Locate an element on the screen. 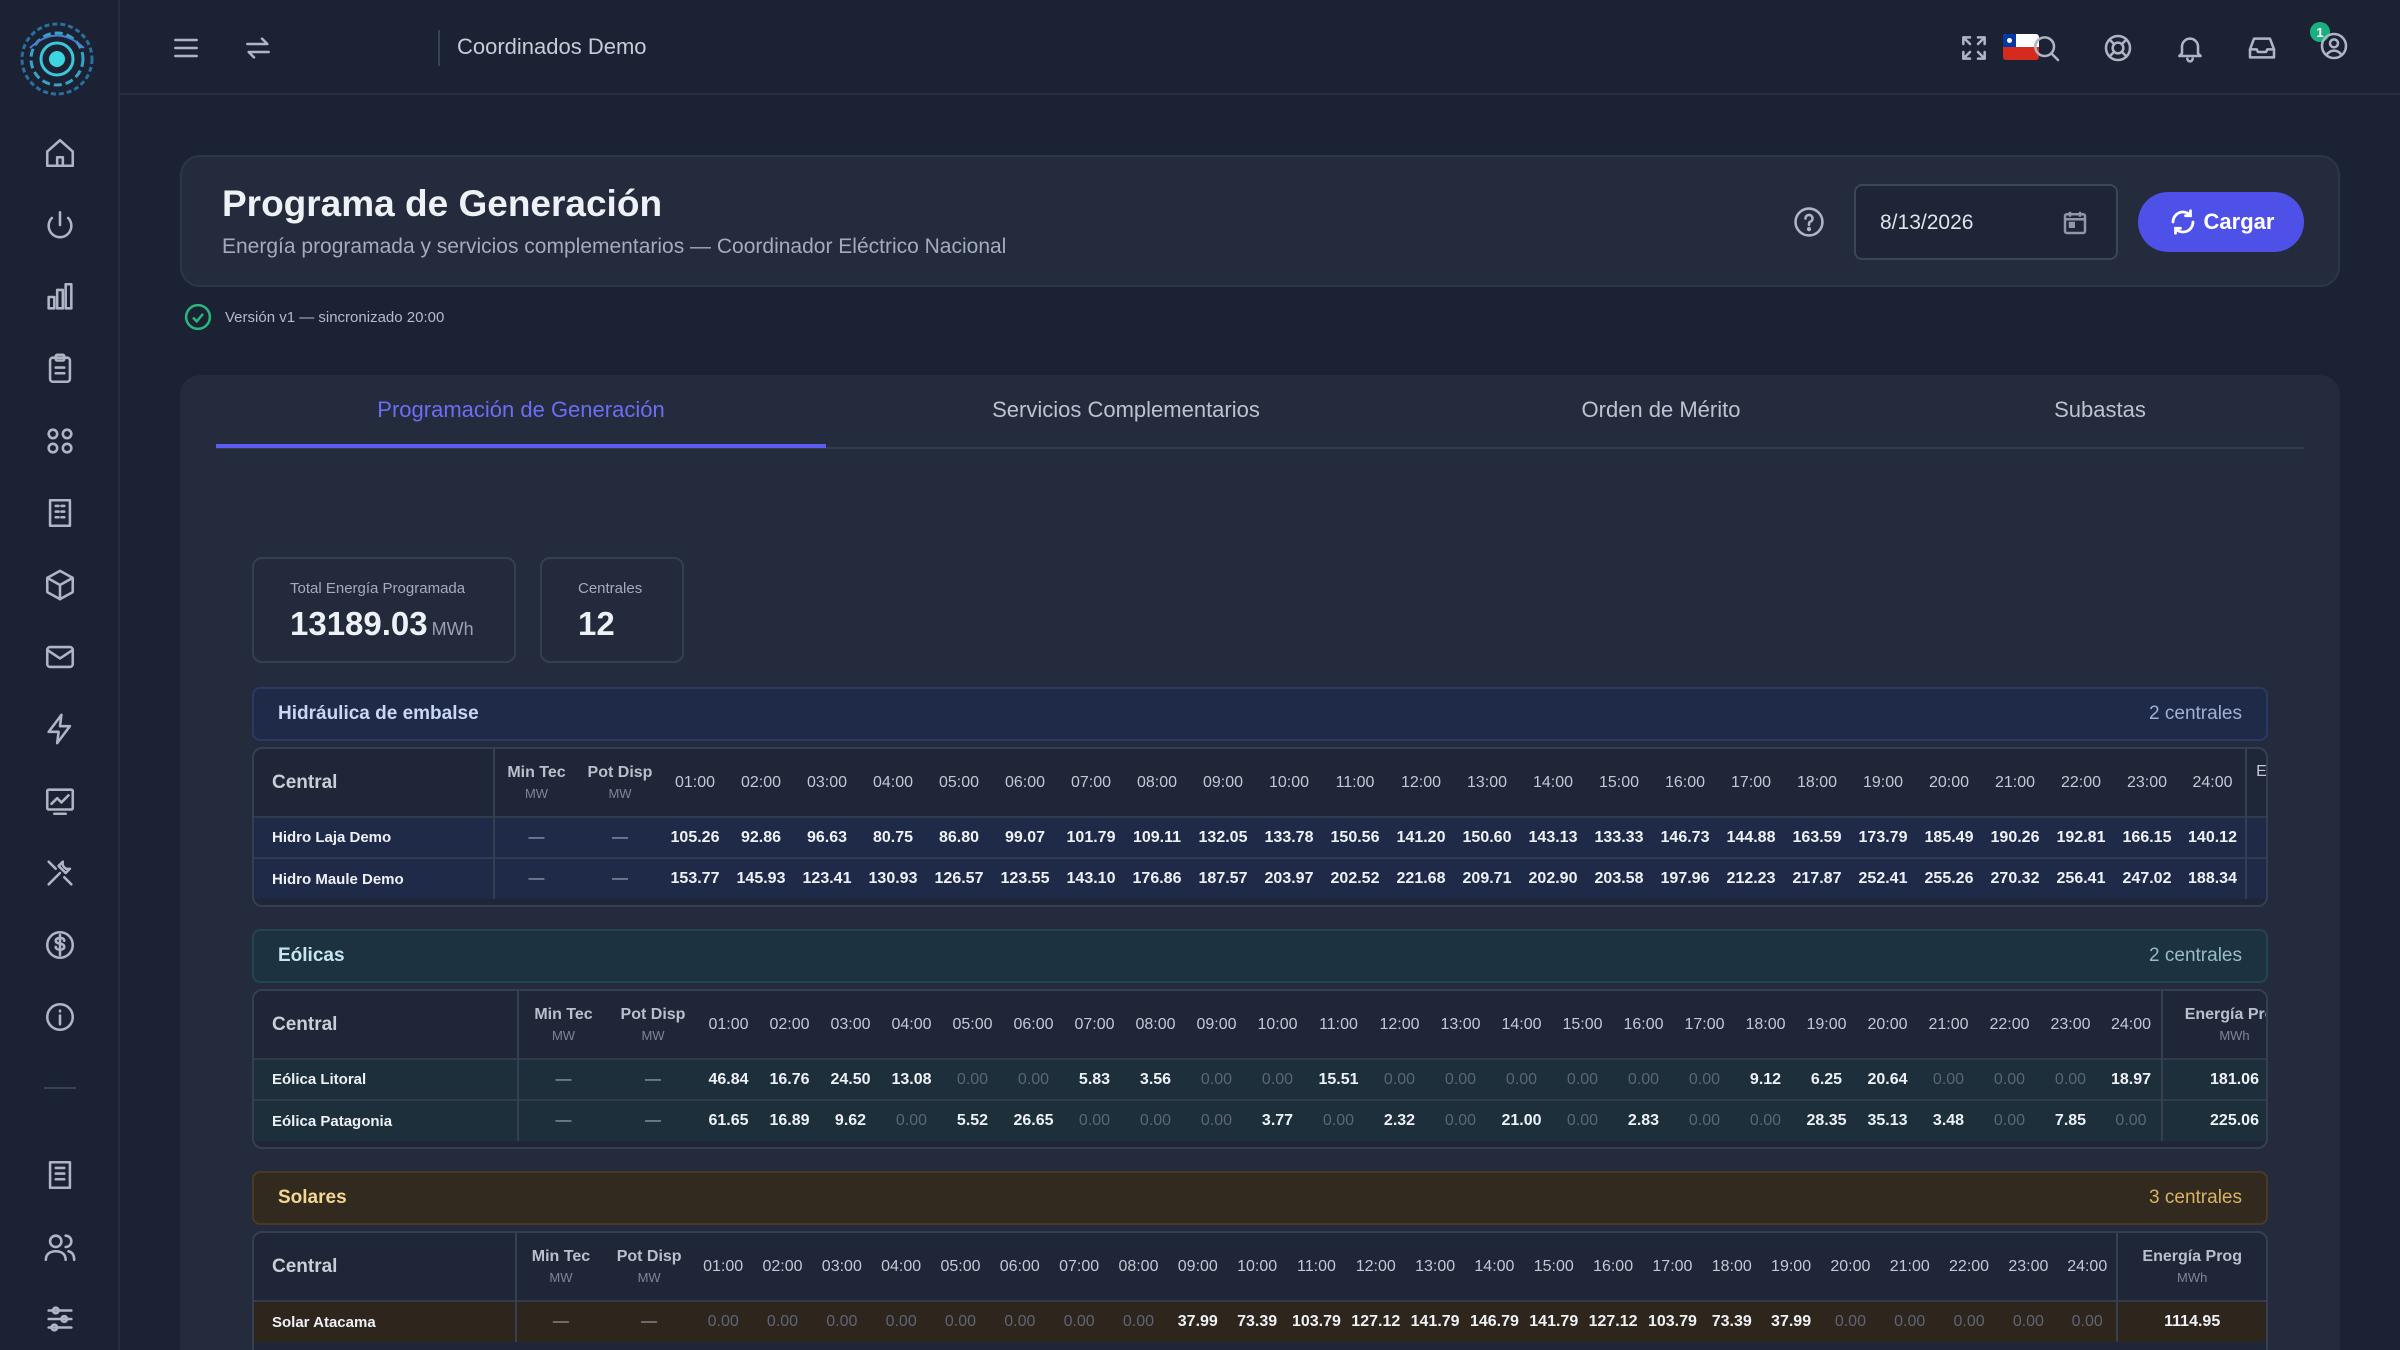 This screenshot has width=2400, height=1350. lightning-icon is located at coordinates (59, 729).